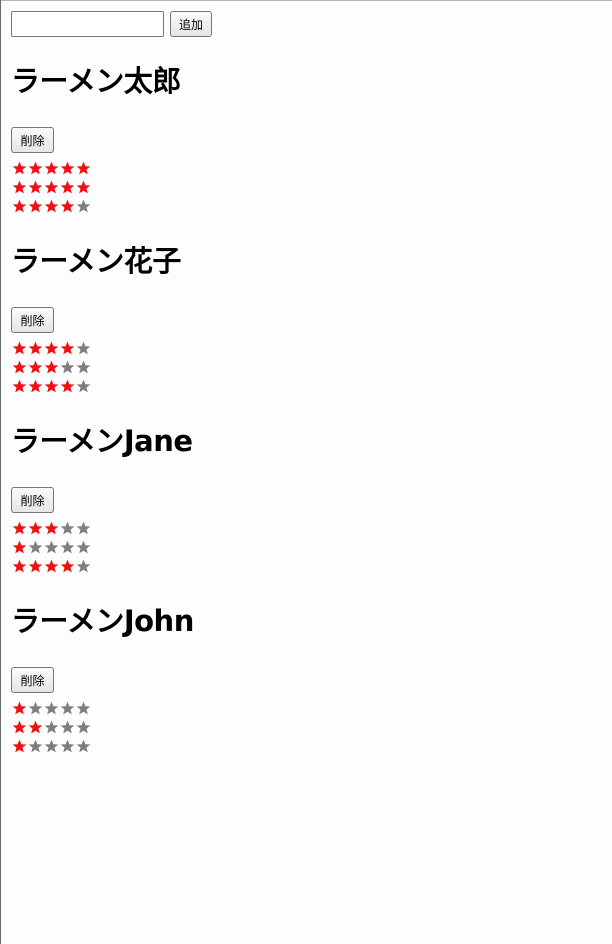  I want to click on shop-item: ラーメン花子 削除, so click(96, 318).